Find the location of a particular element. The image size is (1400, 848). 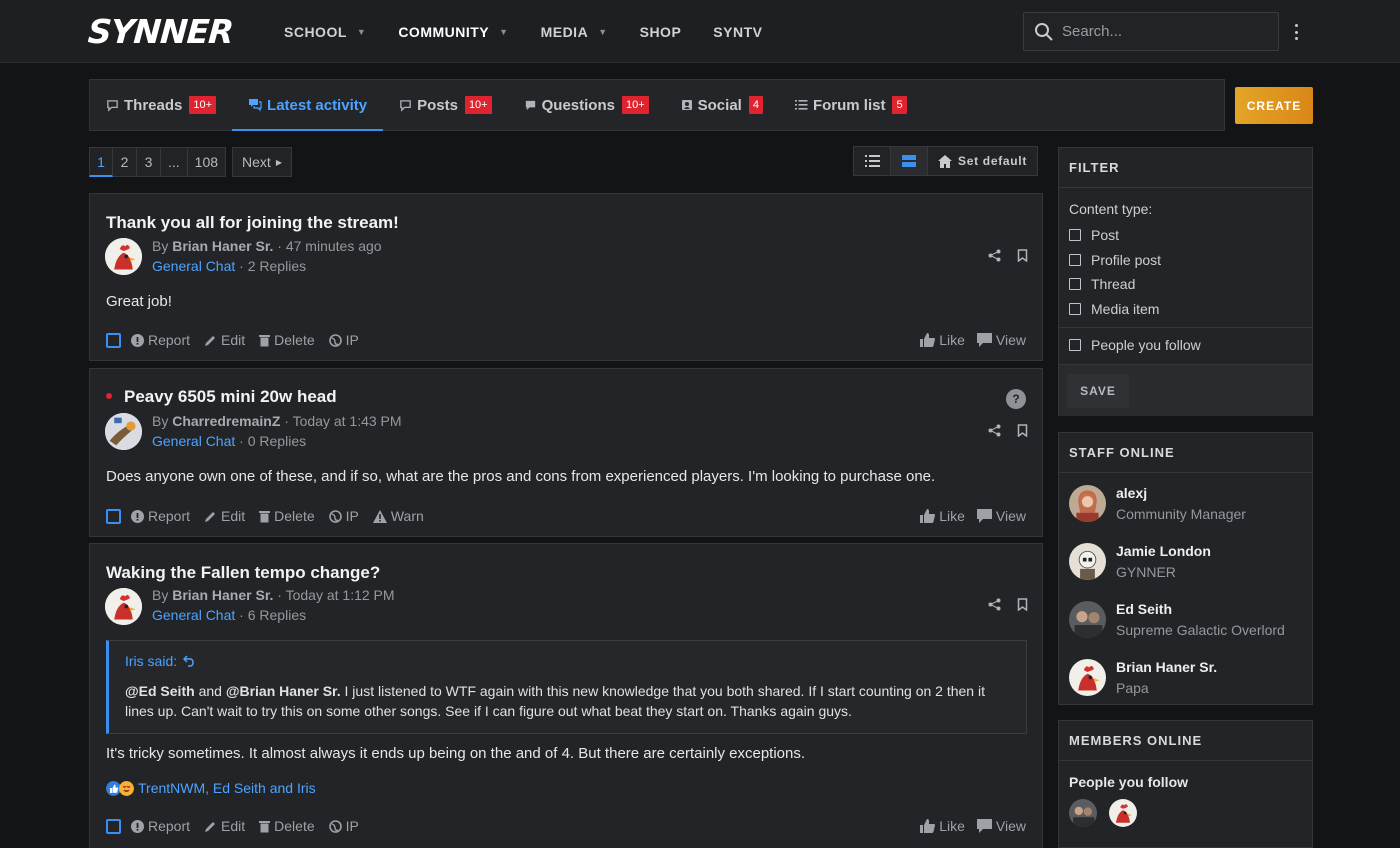

search-input is located at coordinates (1162, 31).